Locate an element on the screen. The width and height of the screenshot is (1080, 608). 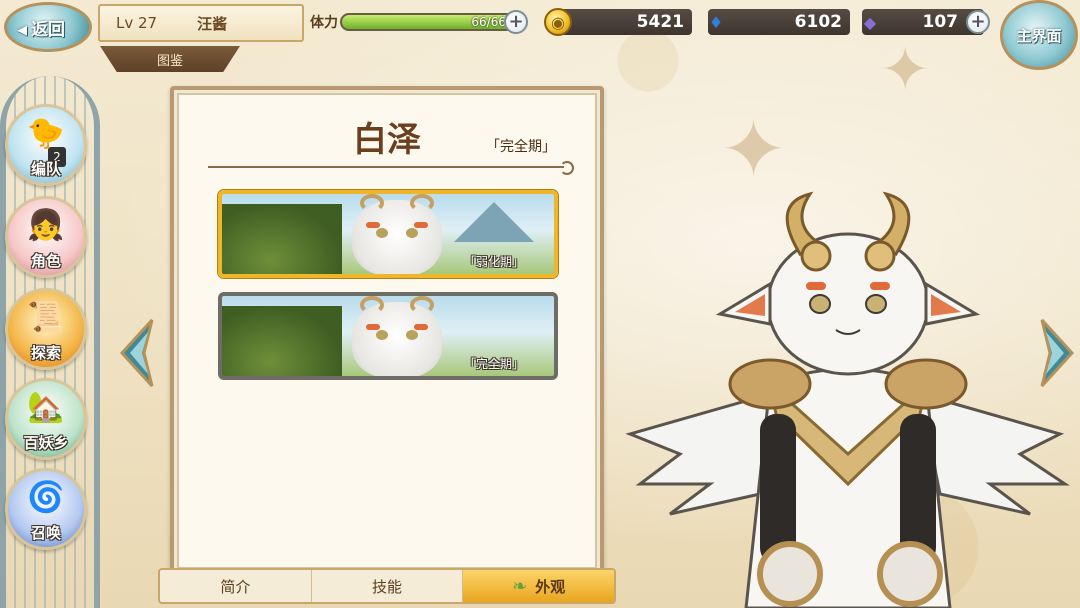
gem-counter: ◆ 107 + is located at coordinates (926, 22).